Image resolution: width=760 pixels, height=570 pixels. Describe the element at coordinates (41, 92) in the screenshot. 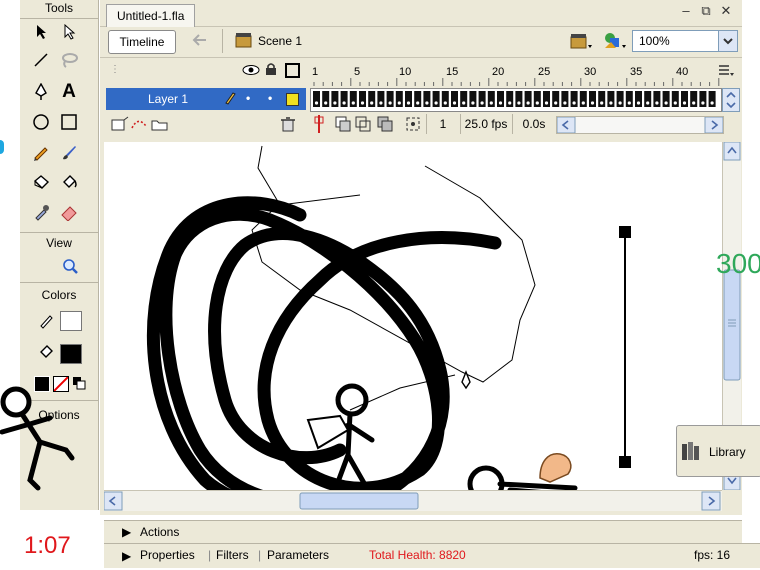

I see `pen-tool-icon` at that location.